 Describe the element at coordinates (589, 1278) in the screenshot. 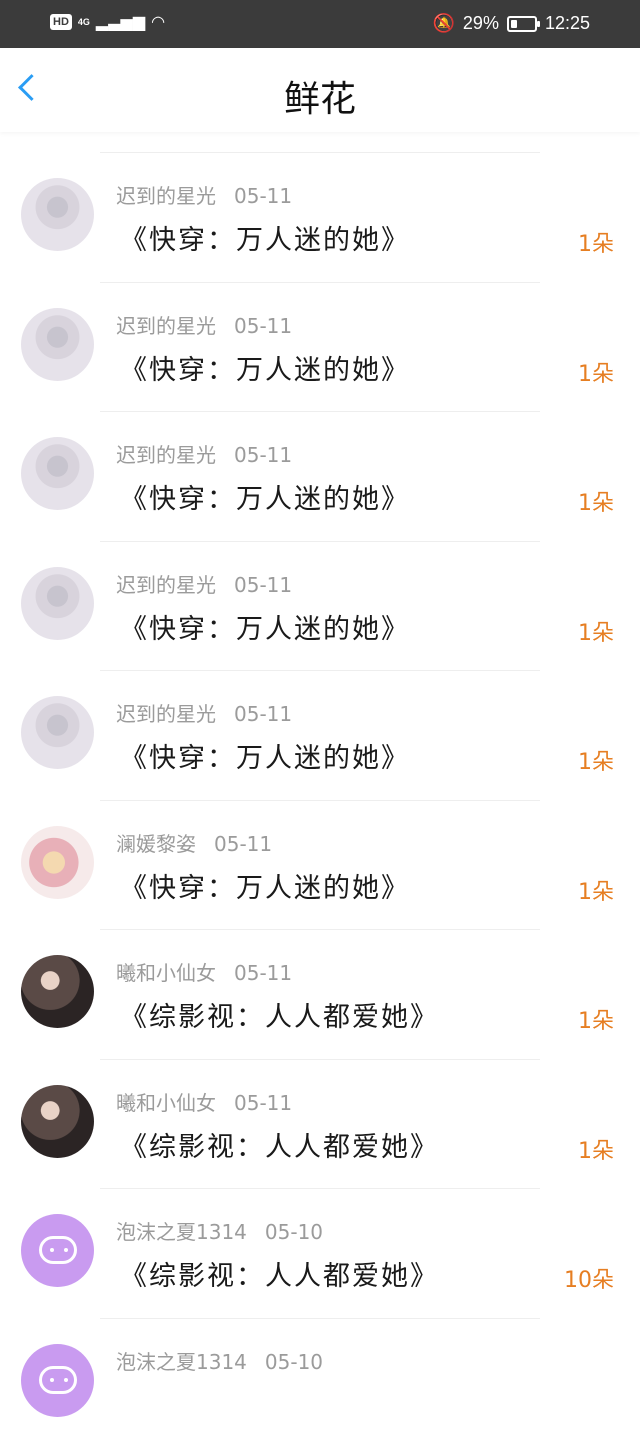

I see `flower-count: 10朵` at that location.